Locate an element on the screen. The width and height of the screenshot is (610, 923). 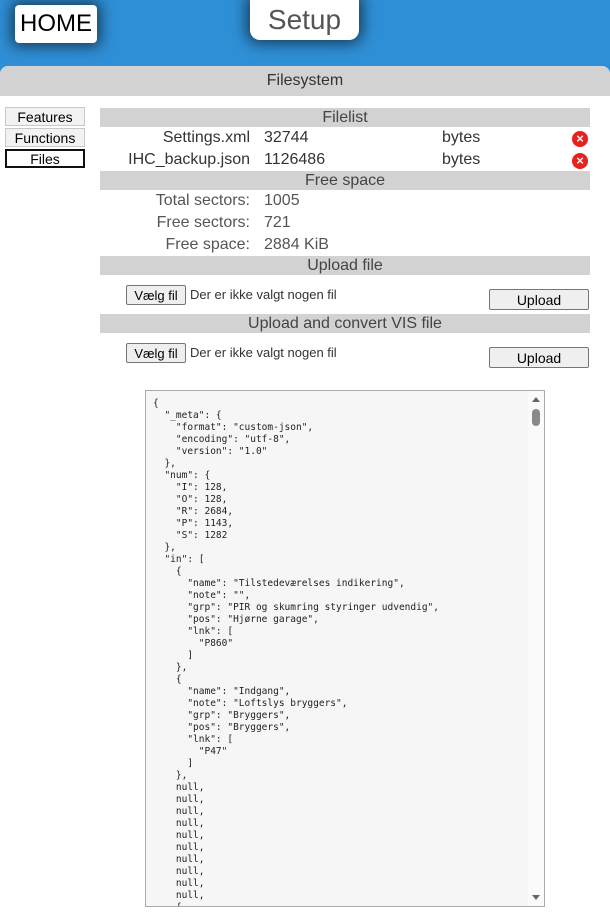
total-sectors-value: 1005 is located at coordinates (282, 200).